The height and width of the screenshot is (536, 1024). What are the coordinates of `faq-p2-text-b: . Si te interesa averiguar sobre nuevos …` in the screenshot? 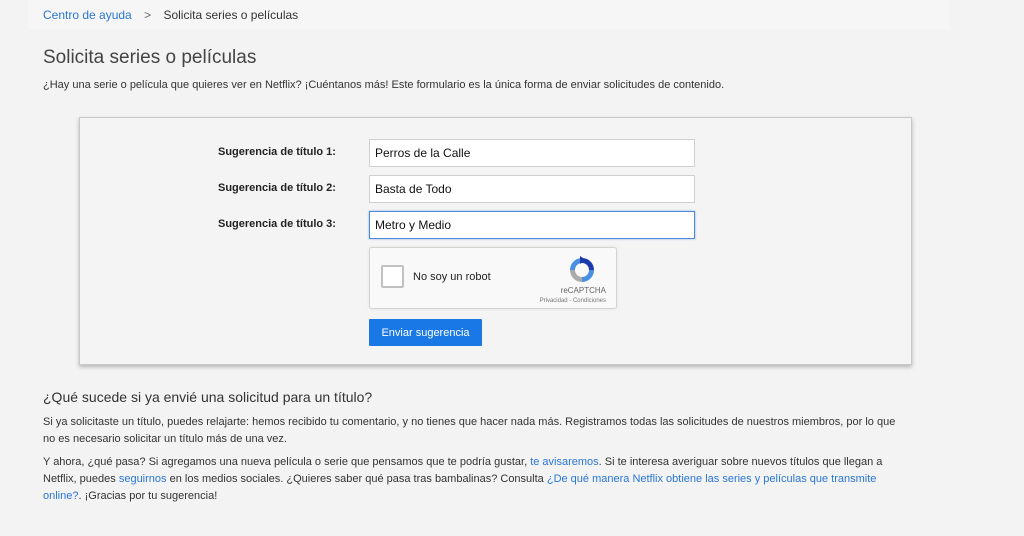 It's located at (740, 462).